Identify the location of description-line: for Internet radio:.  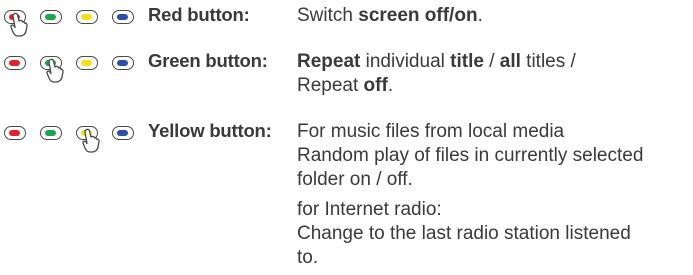
(492, 210).